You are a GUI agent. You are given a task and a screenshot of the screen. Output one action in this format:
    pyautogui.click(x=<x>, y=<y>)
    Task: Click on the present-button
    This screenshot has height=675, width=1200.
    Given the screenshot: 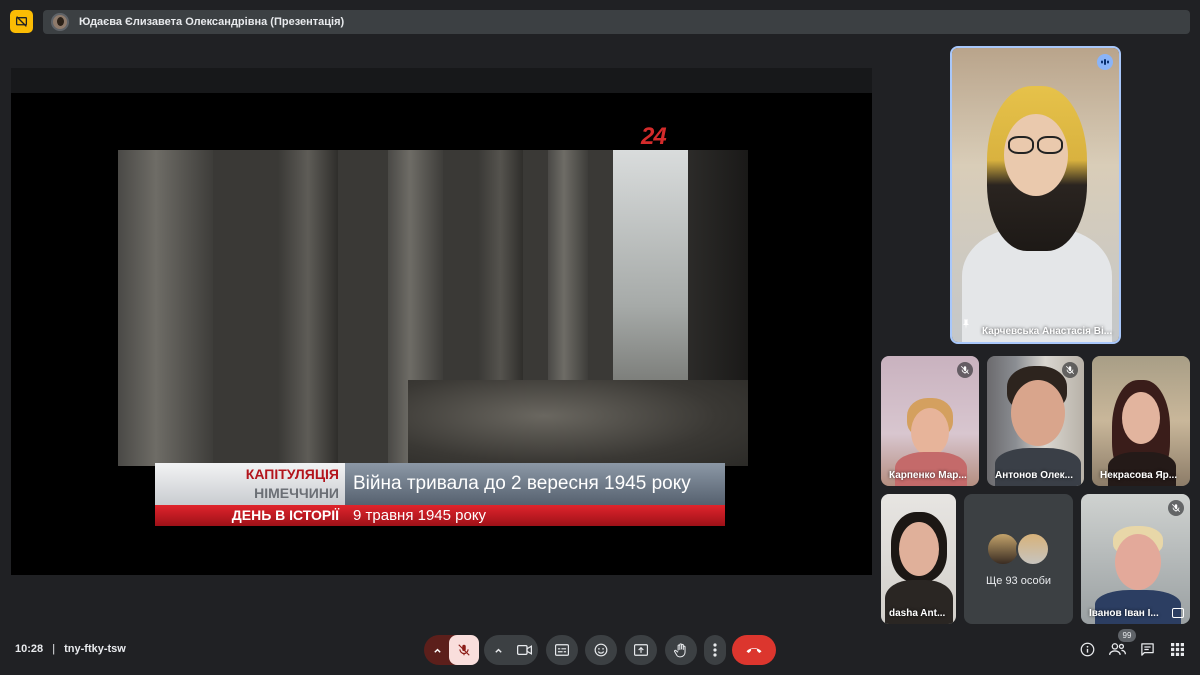 What is the action you would take?
    pyautogui.click(x=641, y=650)
    